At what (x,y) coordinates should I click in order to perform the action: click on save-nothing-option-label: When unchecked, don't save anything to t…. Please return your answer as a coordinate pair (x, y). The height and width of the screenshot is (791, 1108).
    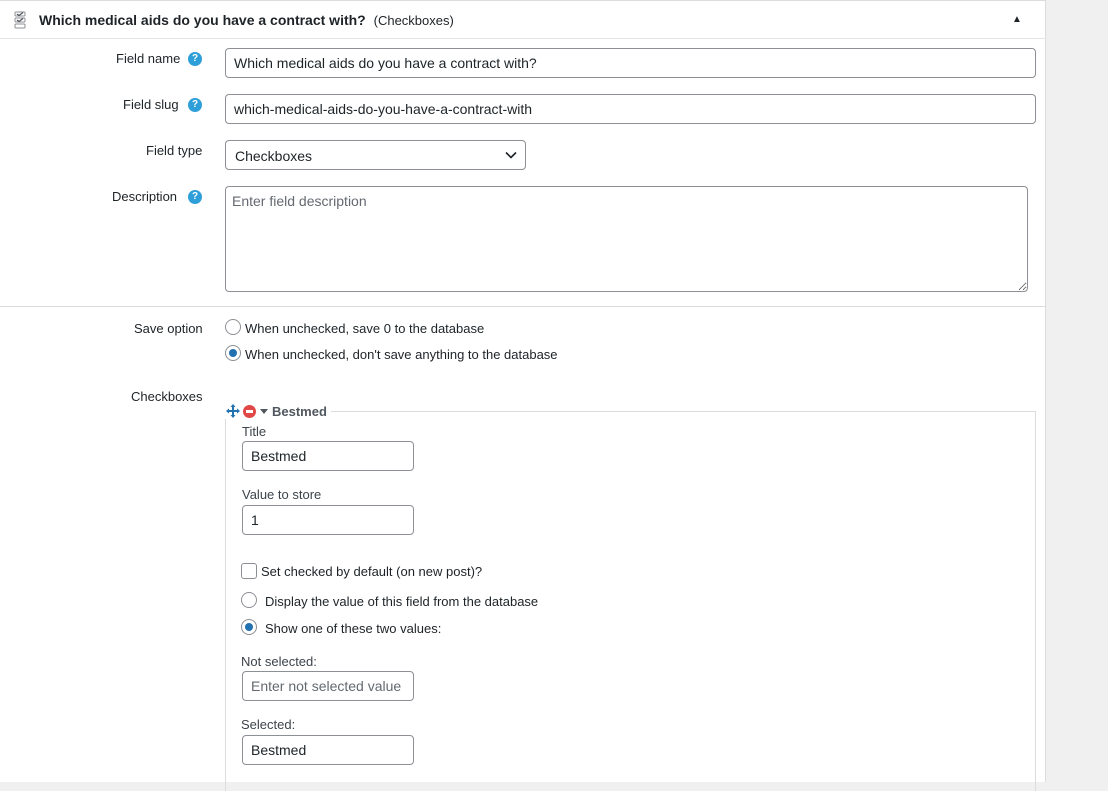
    Looking at the image, I should click on (401, 354).